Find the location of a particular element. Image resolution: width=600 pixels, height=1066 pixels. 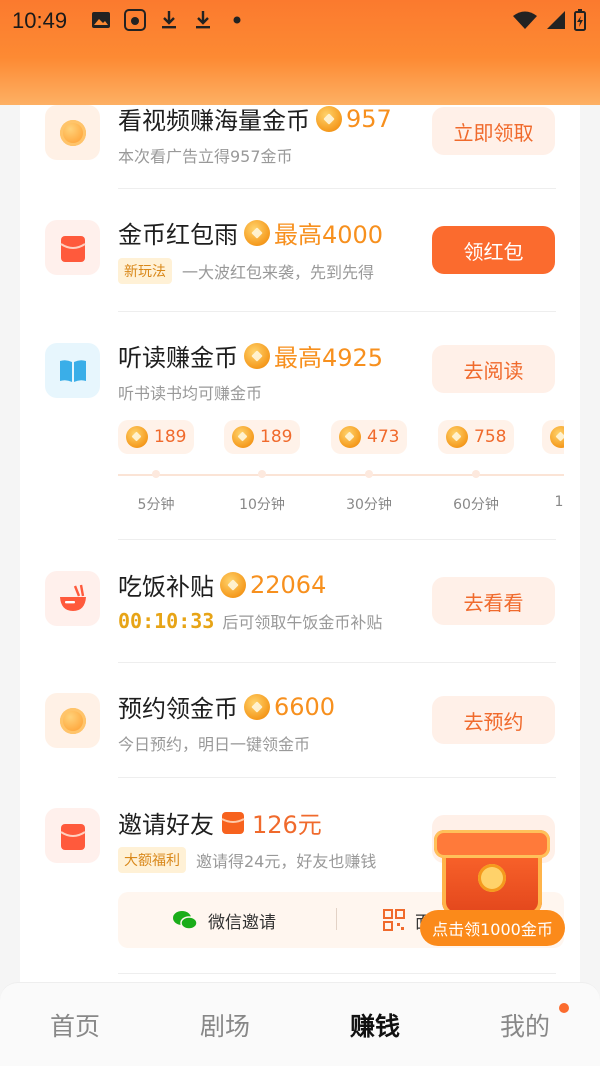

task-title: 看视频赚海量金币 957 is located at coordinates (255, 120).